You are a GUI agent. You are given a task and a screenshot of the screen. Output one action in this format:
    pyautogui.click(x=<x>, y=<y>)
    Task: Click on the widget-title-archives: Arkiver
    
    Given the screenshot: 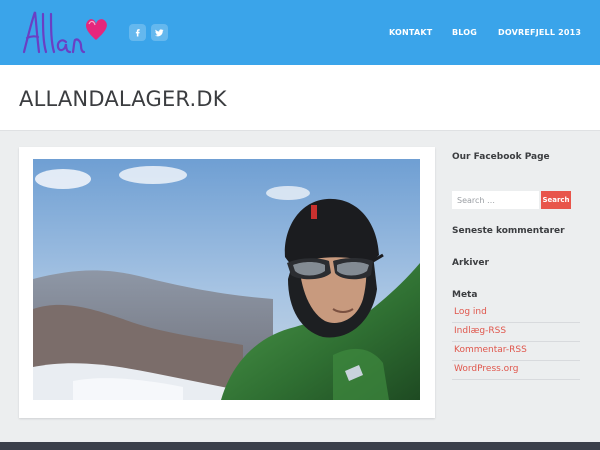 What is the action you would take?
    pyautogui.click(x=470, y=263)
    